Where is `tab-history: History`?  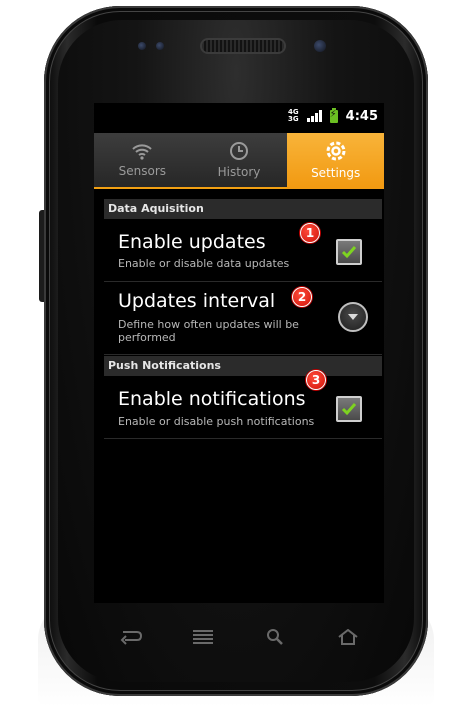 tab-history: History is located at coordinates (239, 161).